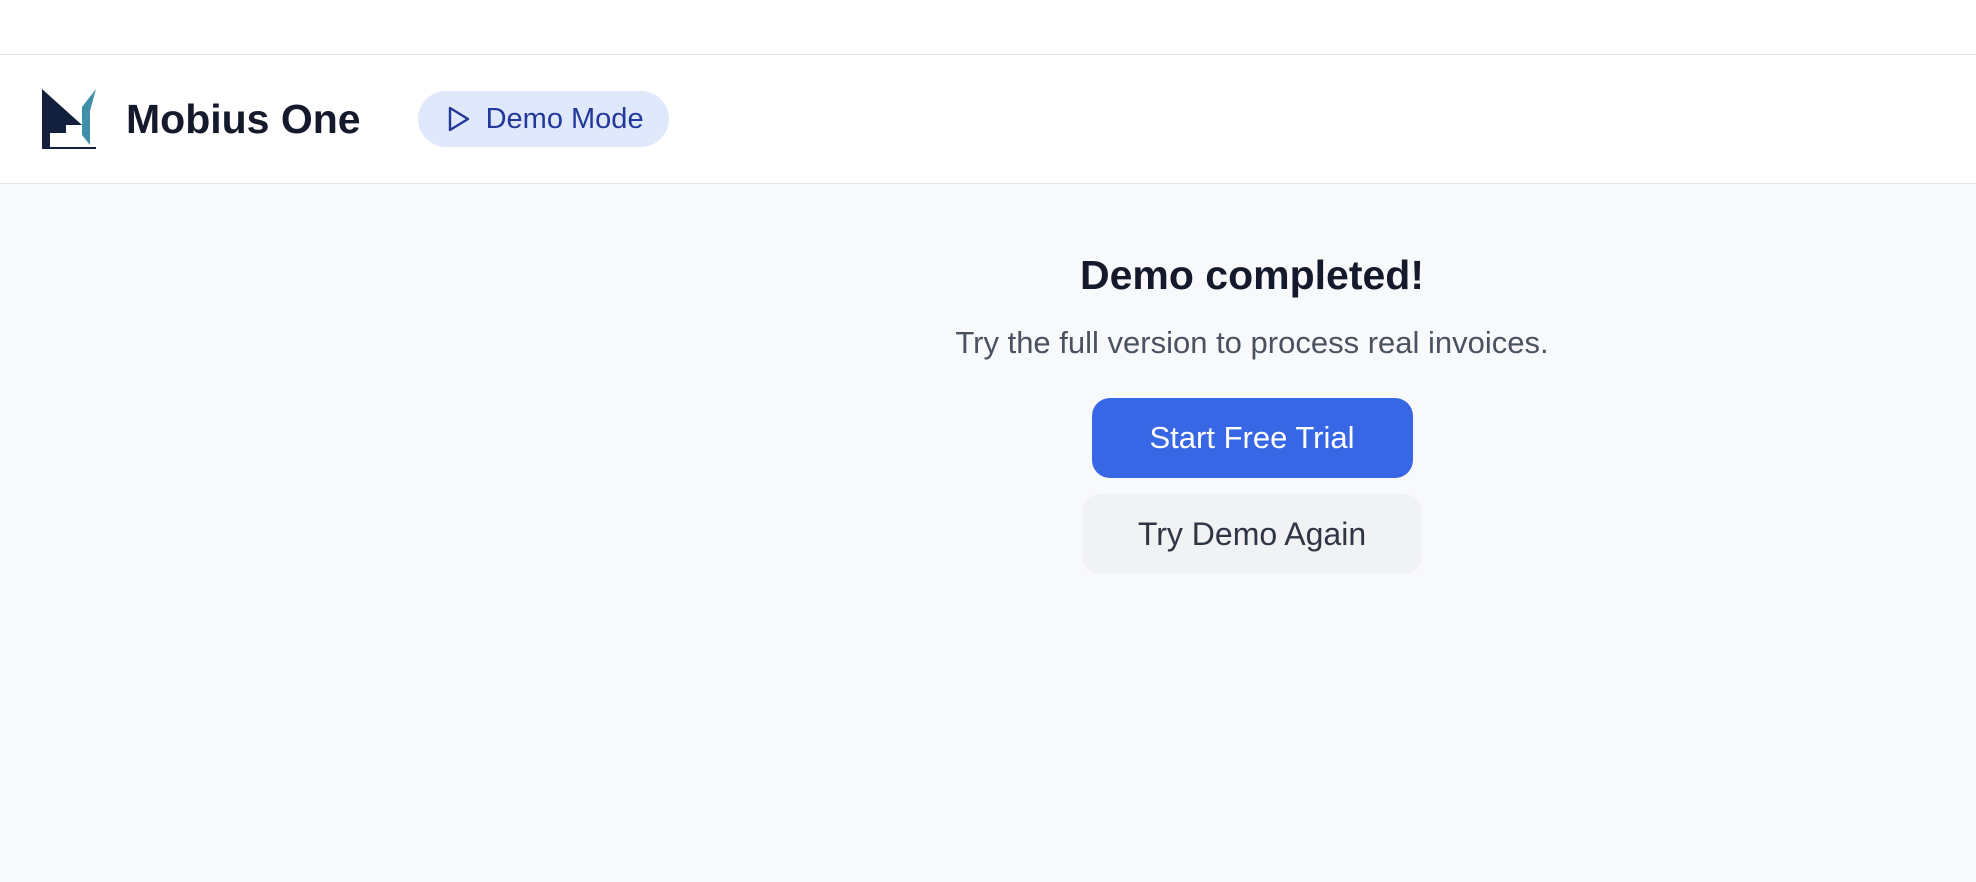 The width and height of the screenshot is (1976, 882). Describe the element at coordinates (458, 119) in the screenshot. I see `play-icon` at that location.